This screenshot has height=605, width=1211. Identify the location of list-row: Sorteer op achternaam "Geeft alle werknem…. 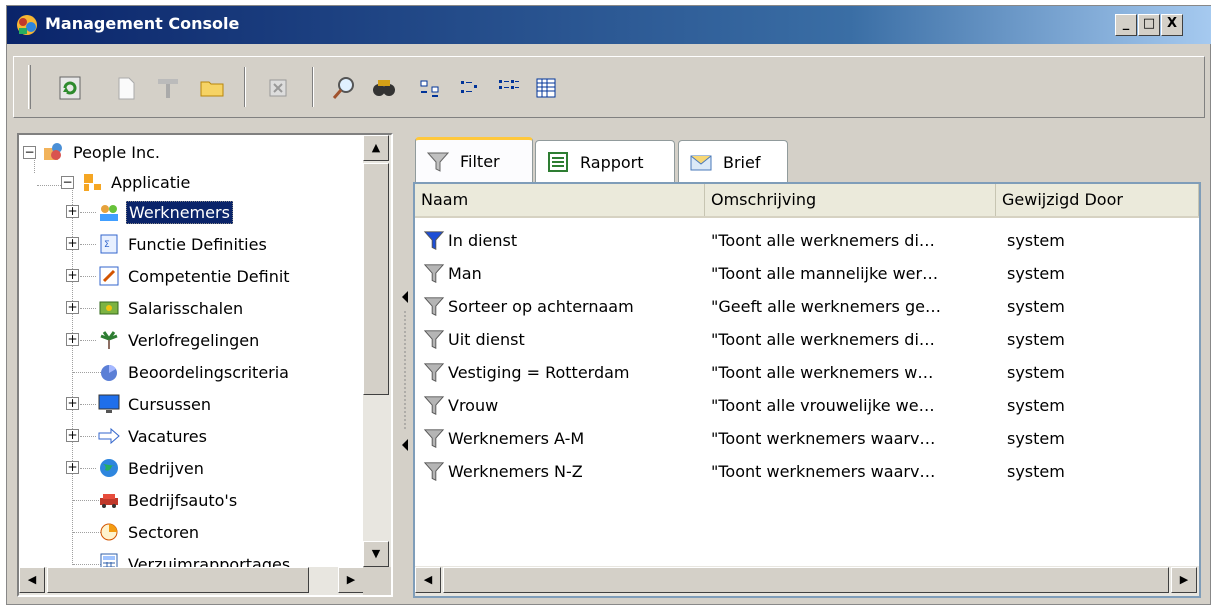
(780, 306).